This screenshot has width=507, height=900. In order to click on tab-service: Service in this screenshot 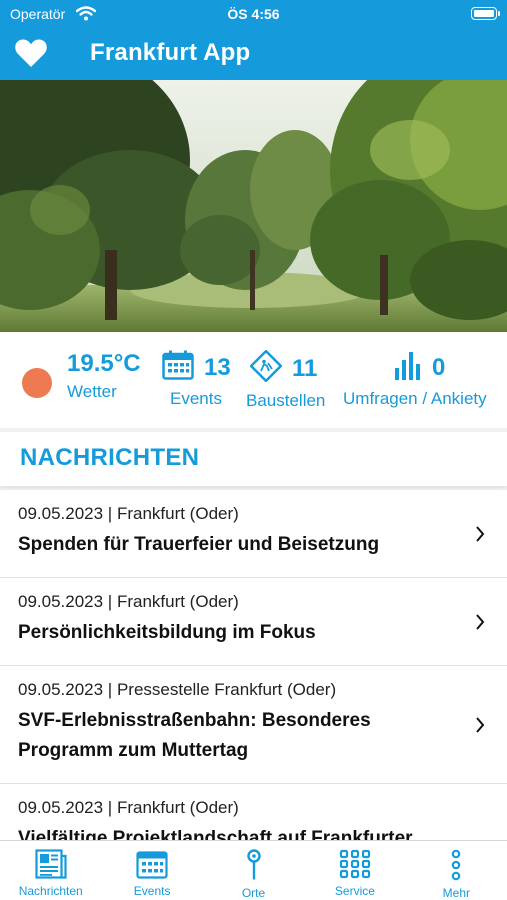, I will do `click(354, 870)`.